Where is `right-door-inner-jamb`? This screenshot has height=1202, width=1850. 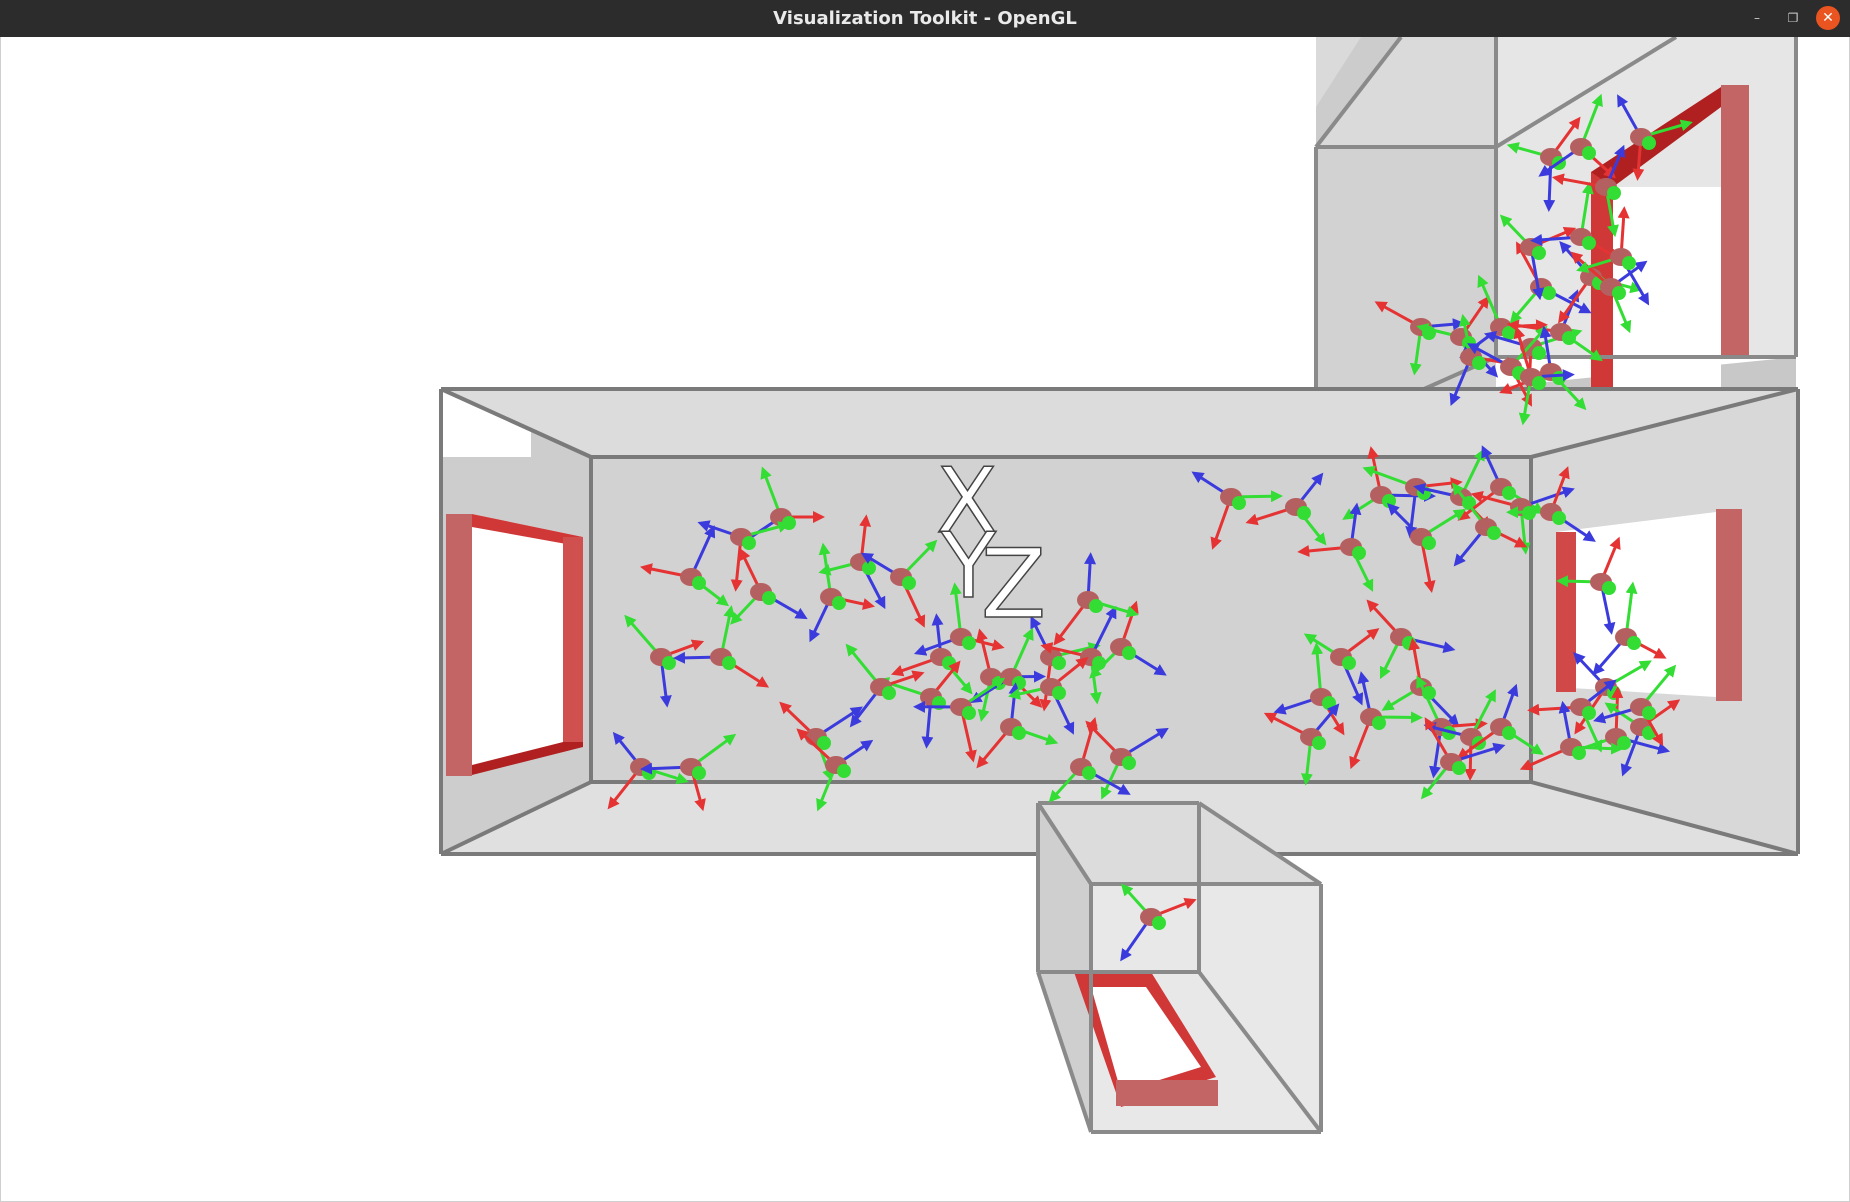
right-door-inner-jamb is located at coordinates (1566, 612).